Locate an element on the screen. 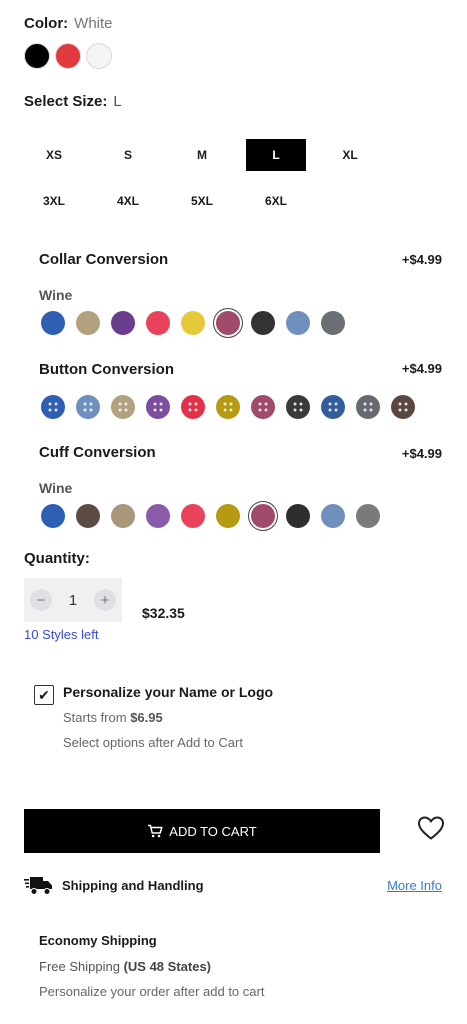  size-label-text: Select Size: is located at coordinates (66, 101).